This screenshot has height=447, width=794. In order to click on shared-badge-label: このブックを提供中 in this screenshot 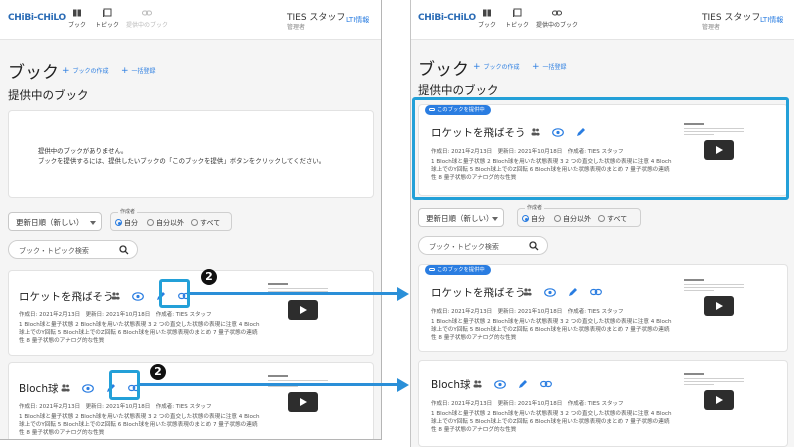, I will do `click(461, 270)`.